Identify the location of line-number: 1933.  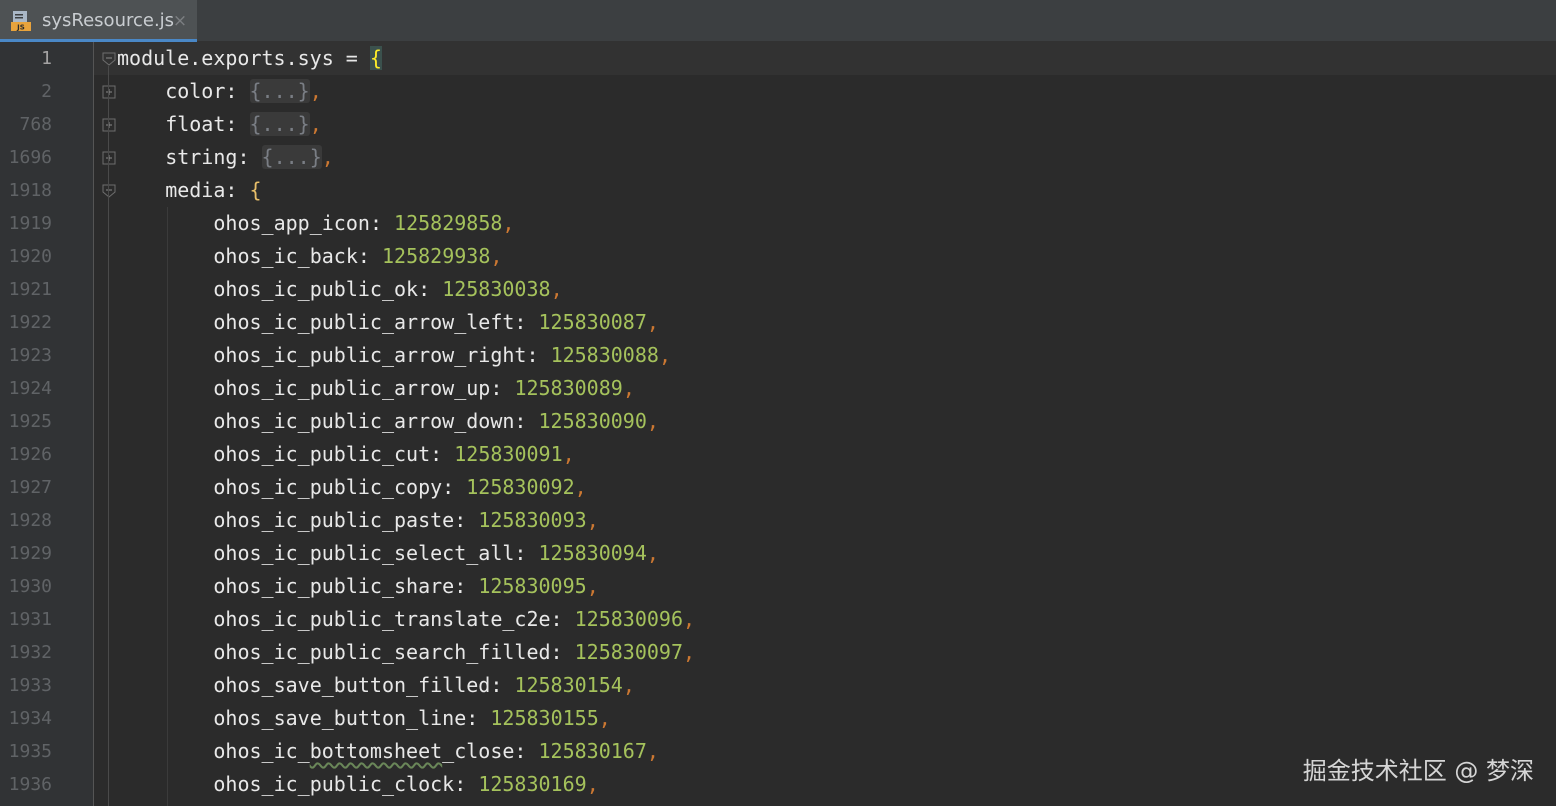
(26, 685).